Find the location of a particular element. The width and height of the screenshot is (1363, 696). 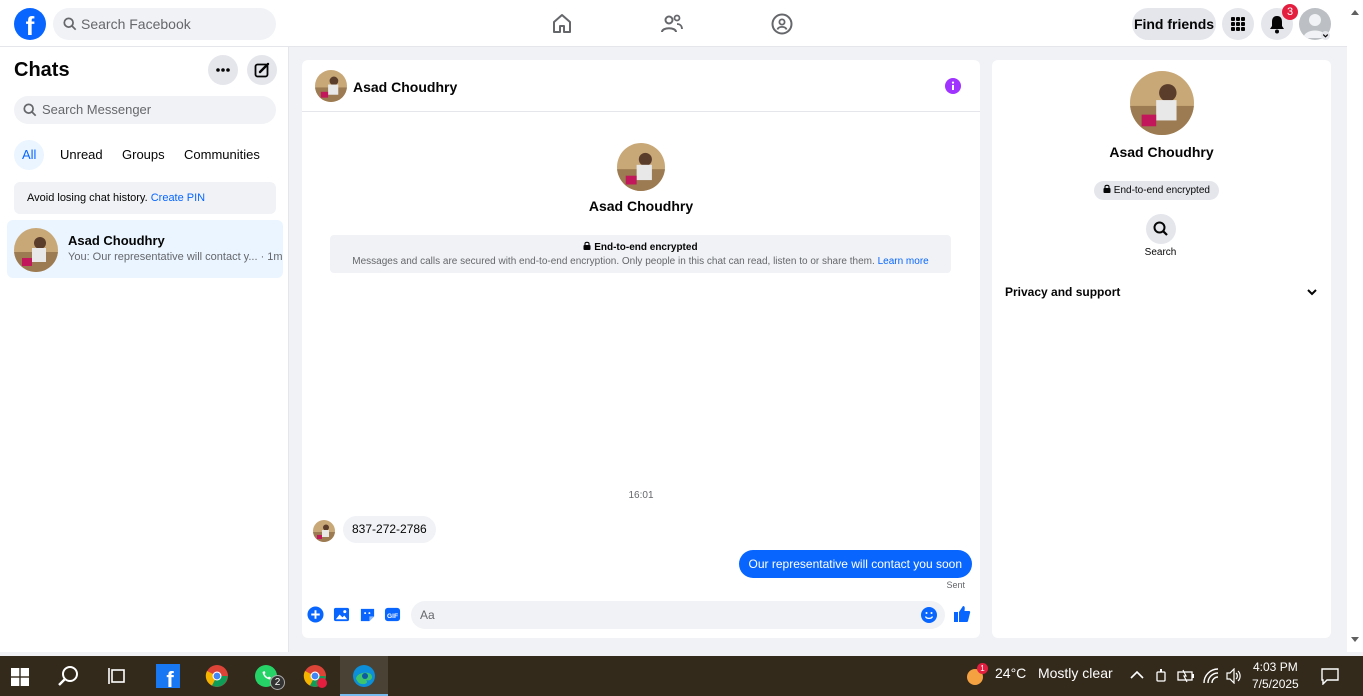

chat-options-button is located at coordinates (223, 70).